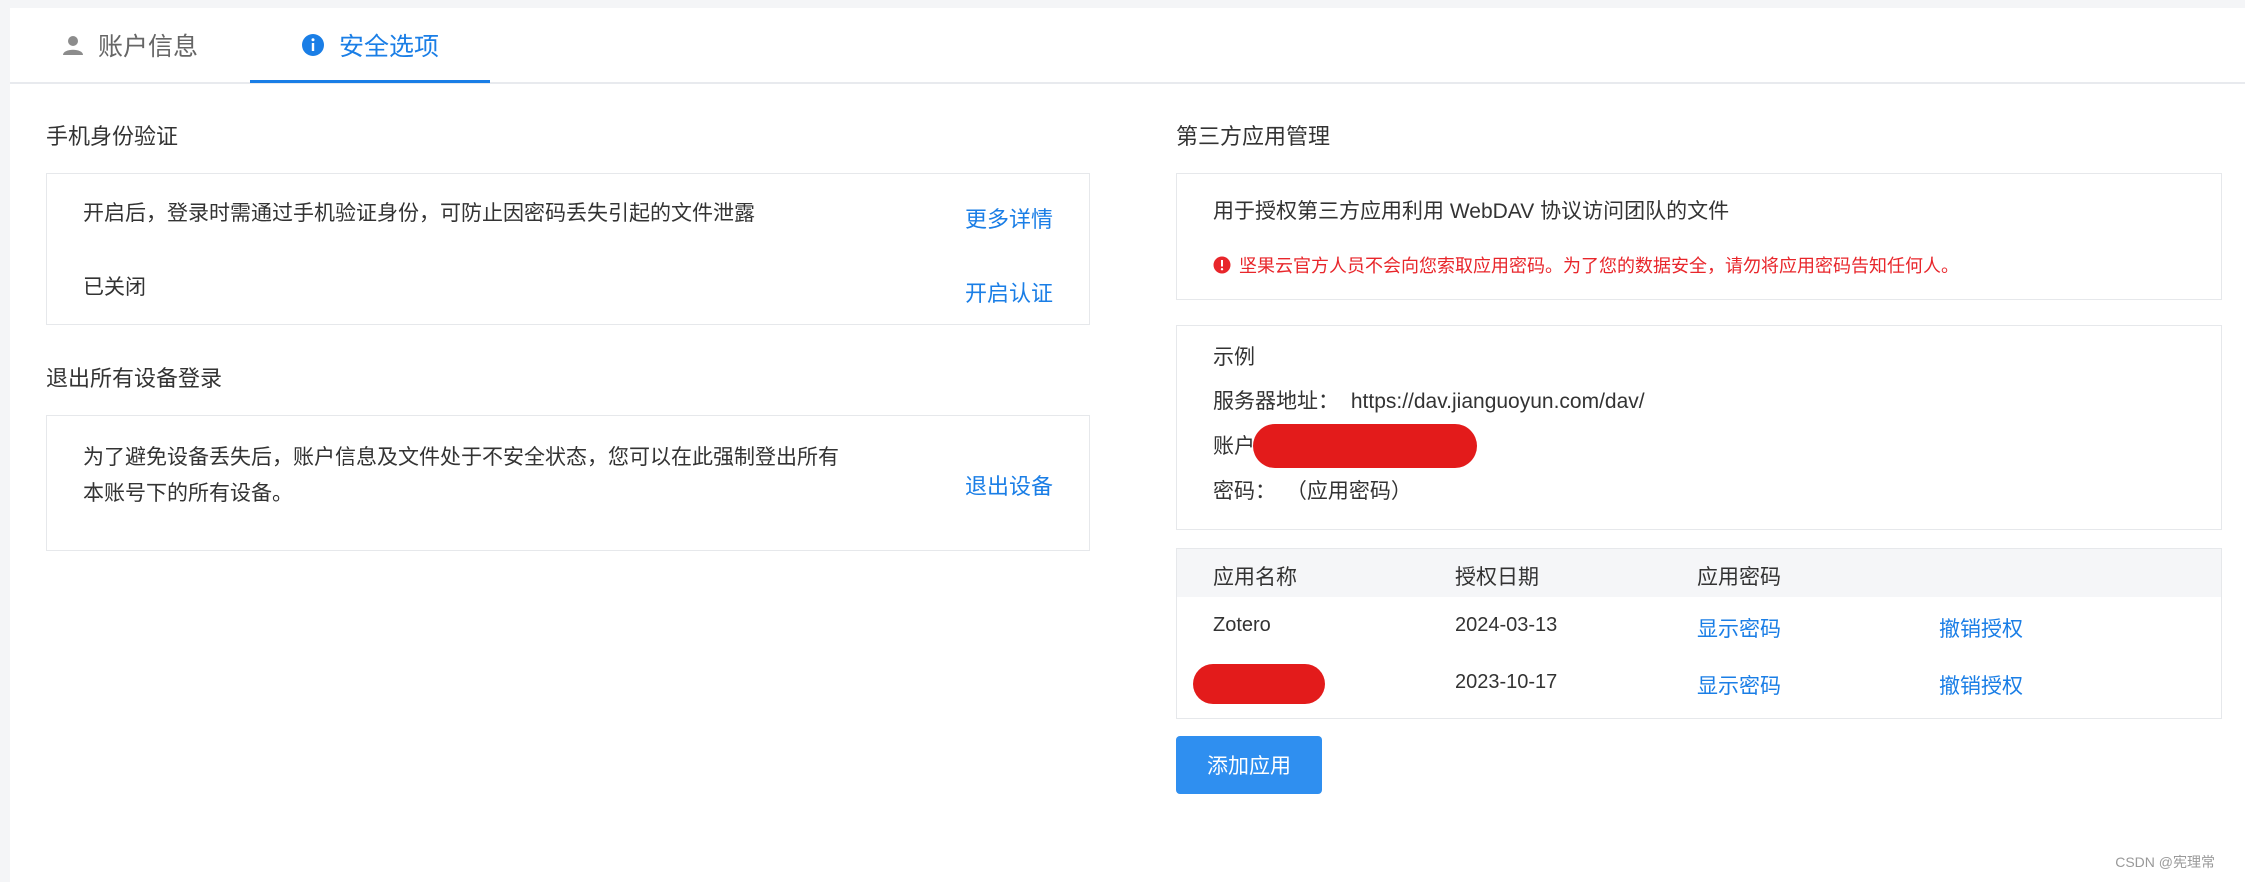  I want to click on phone-verify-title: 手机身份验证, so click(112, 136).